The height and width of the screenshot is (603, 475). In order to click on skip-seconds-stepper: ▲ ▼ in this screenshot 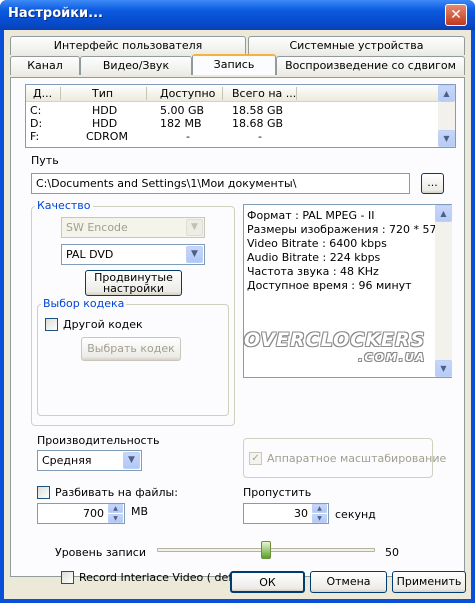, I will do `click(319, 513)`.